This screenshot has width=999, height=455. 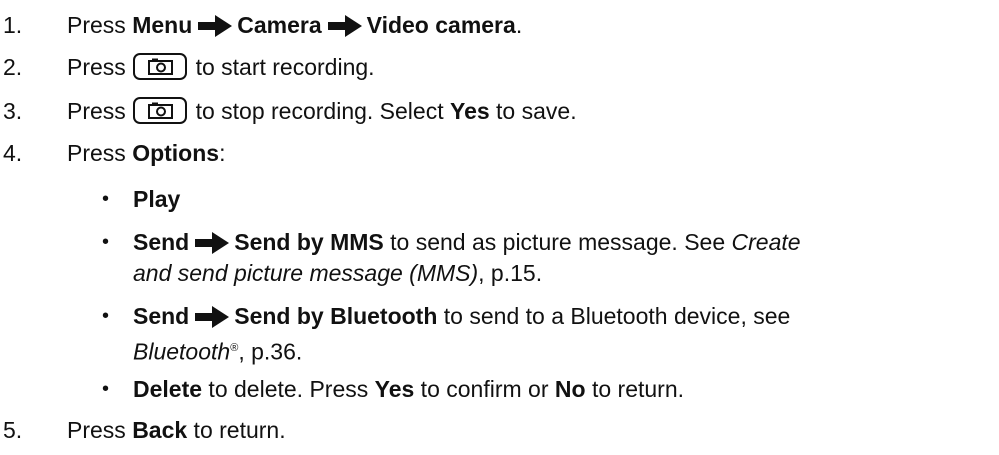 I want to click on delete-label: Delete, so click(x=168, y=389).